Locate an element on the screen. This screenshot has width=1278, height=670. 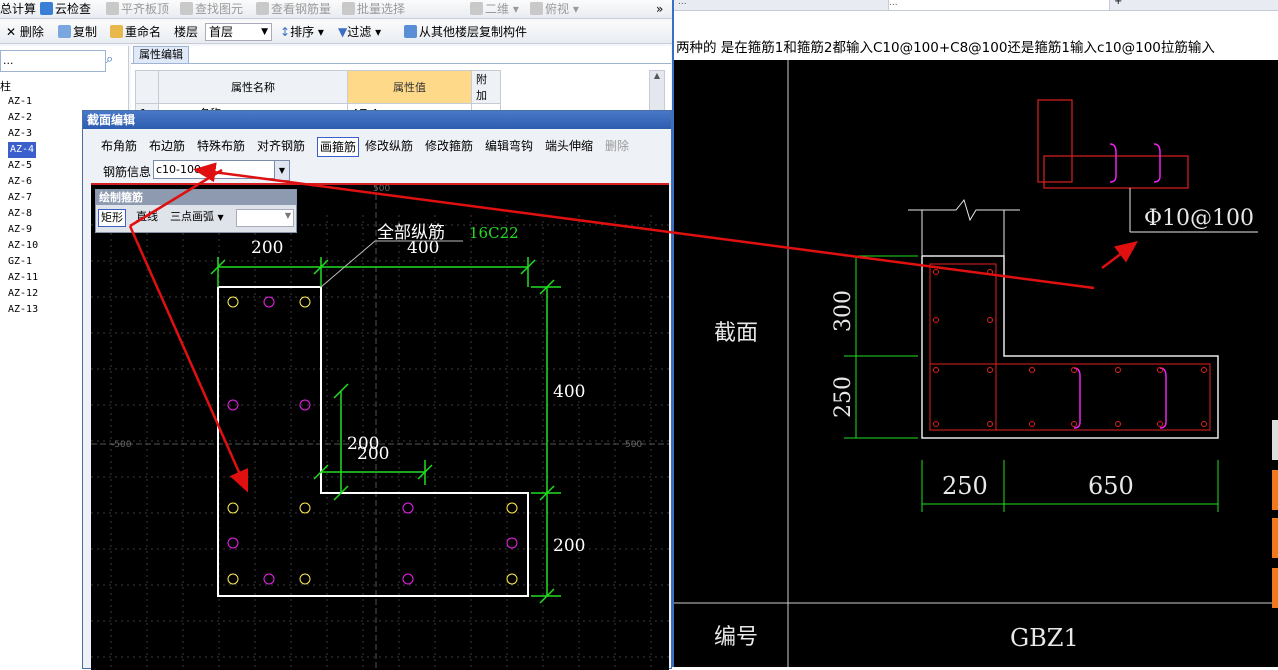
copy-floor-icon is located at coordinates (410, 31).